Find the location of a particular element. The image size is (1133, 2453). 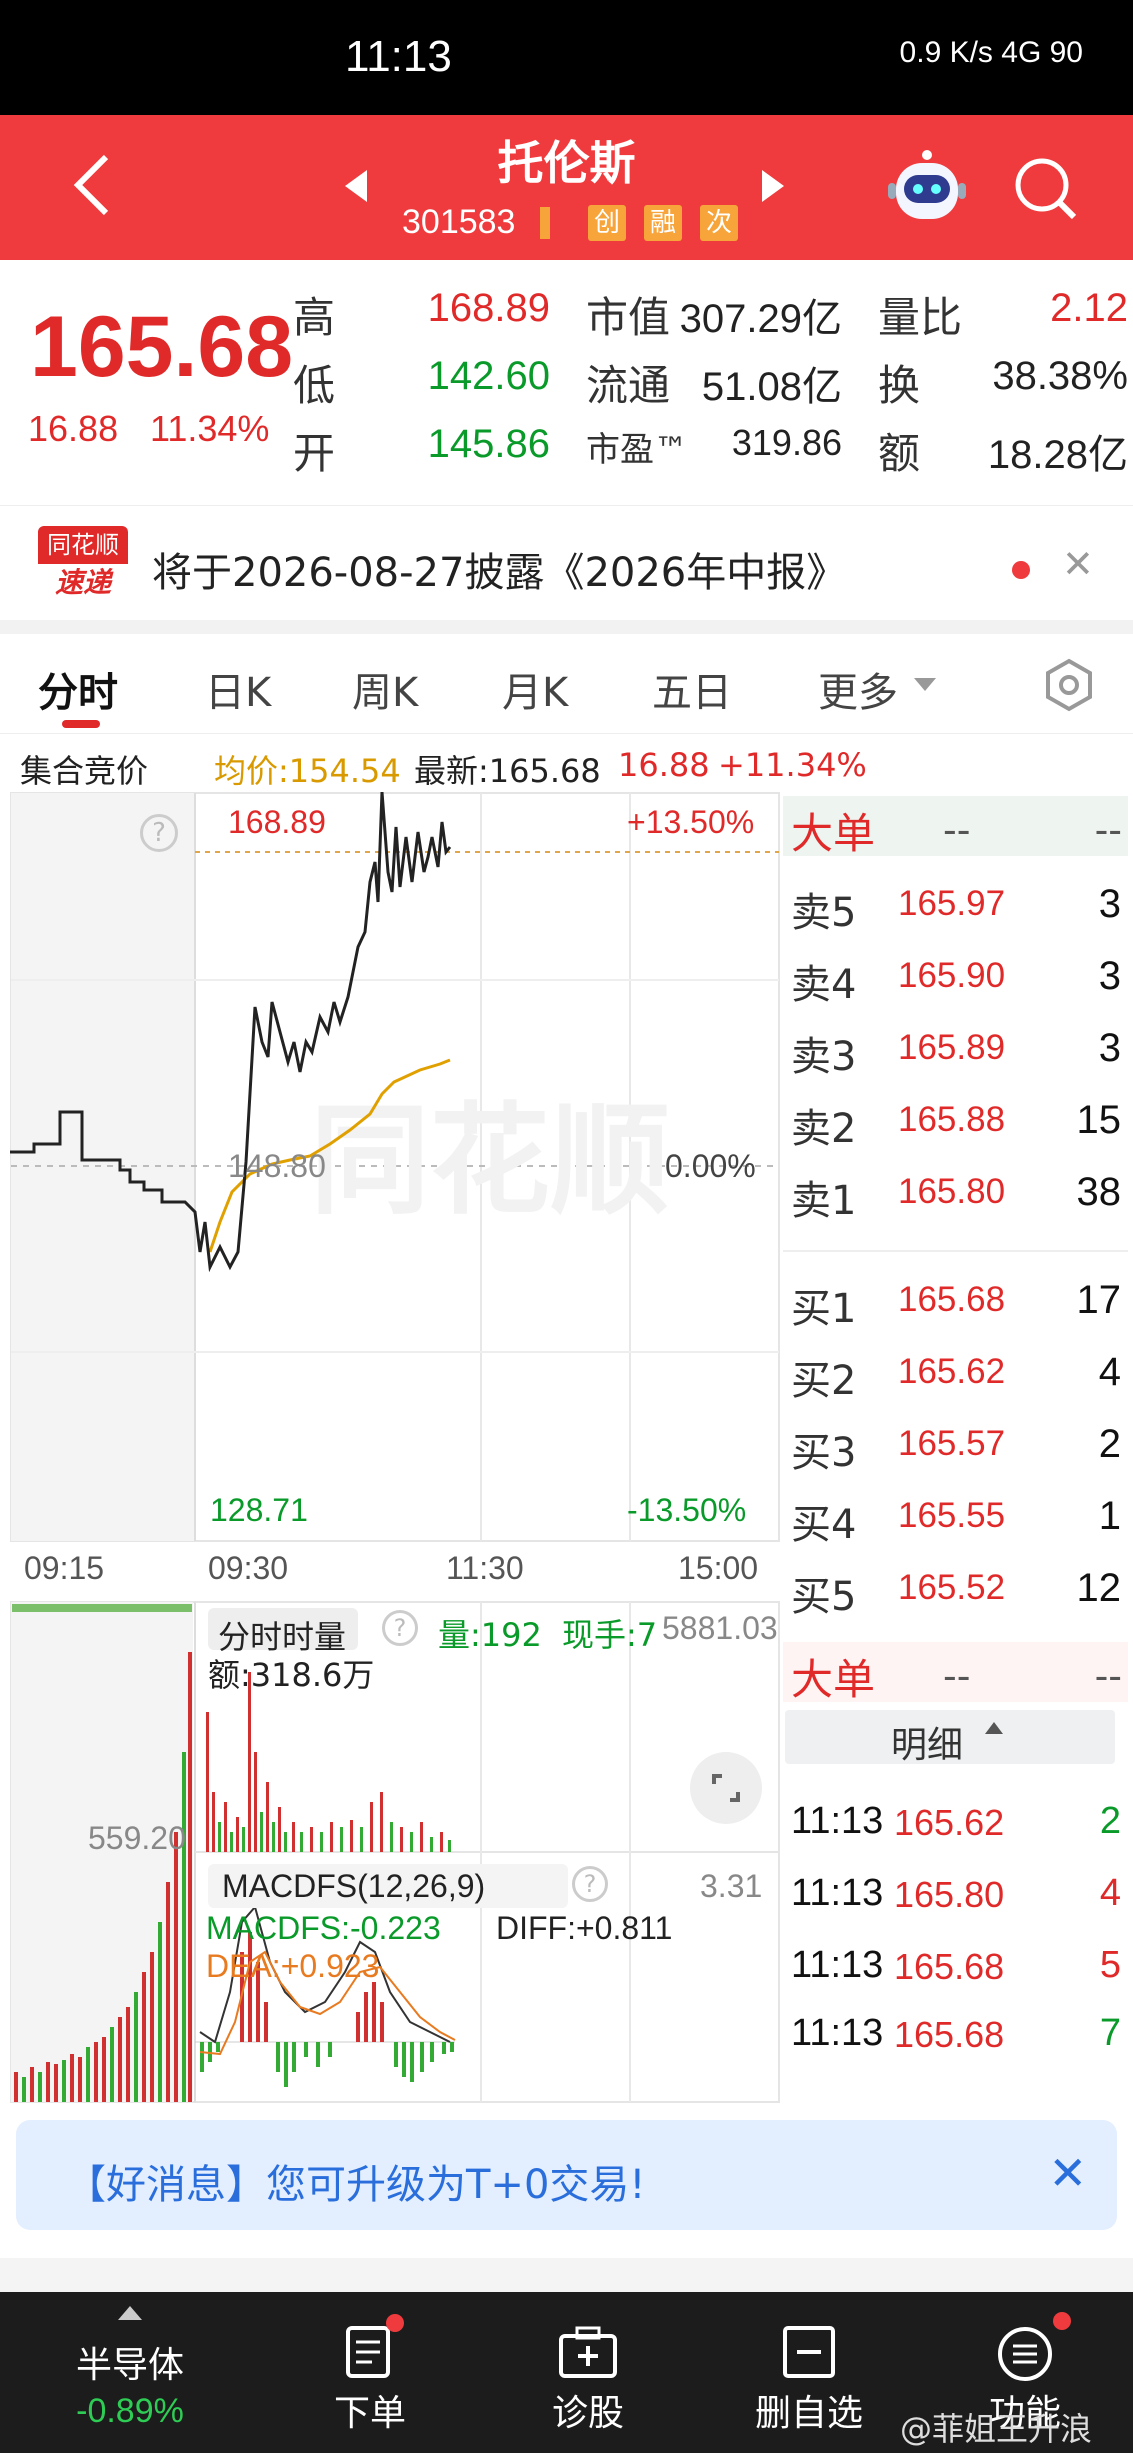

close-notice-icon: ✕ is located at coordinates (1078, 564).